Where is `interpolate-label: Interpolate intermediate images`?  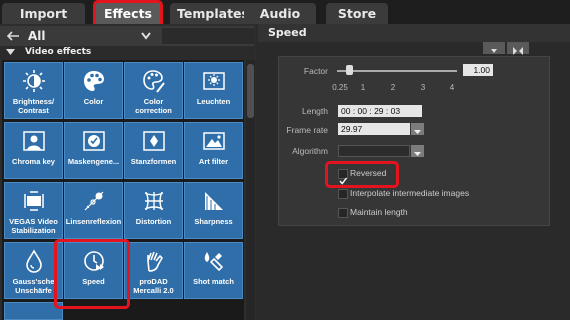
interpolate-label: Interpolate intermediate images is located at coordinates (410, 193).